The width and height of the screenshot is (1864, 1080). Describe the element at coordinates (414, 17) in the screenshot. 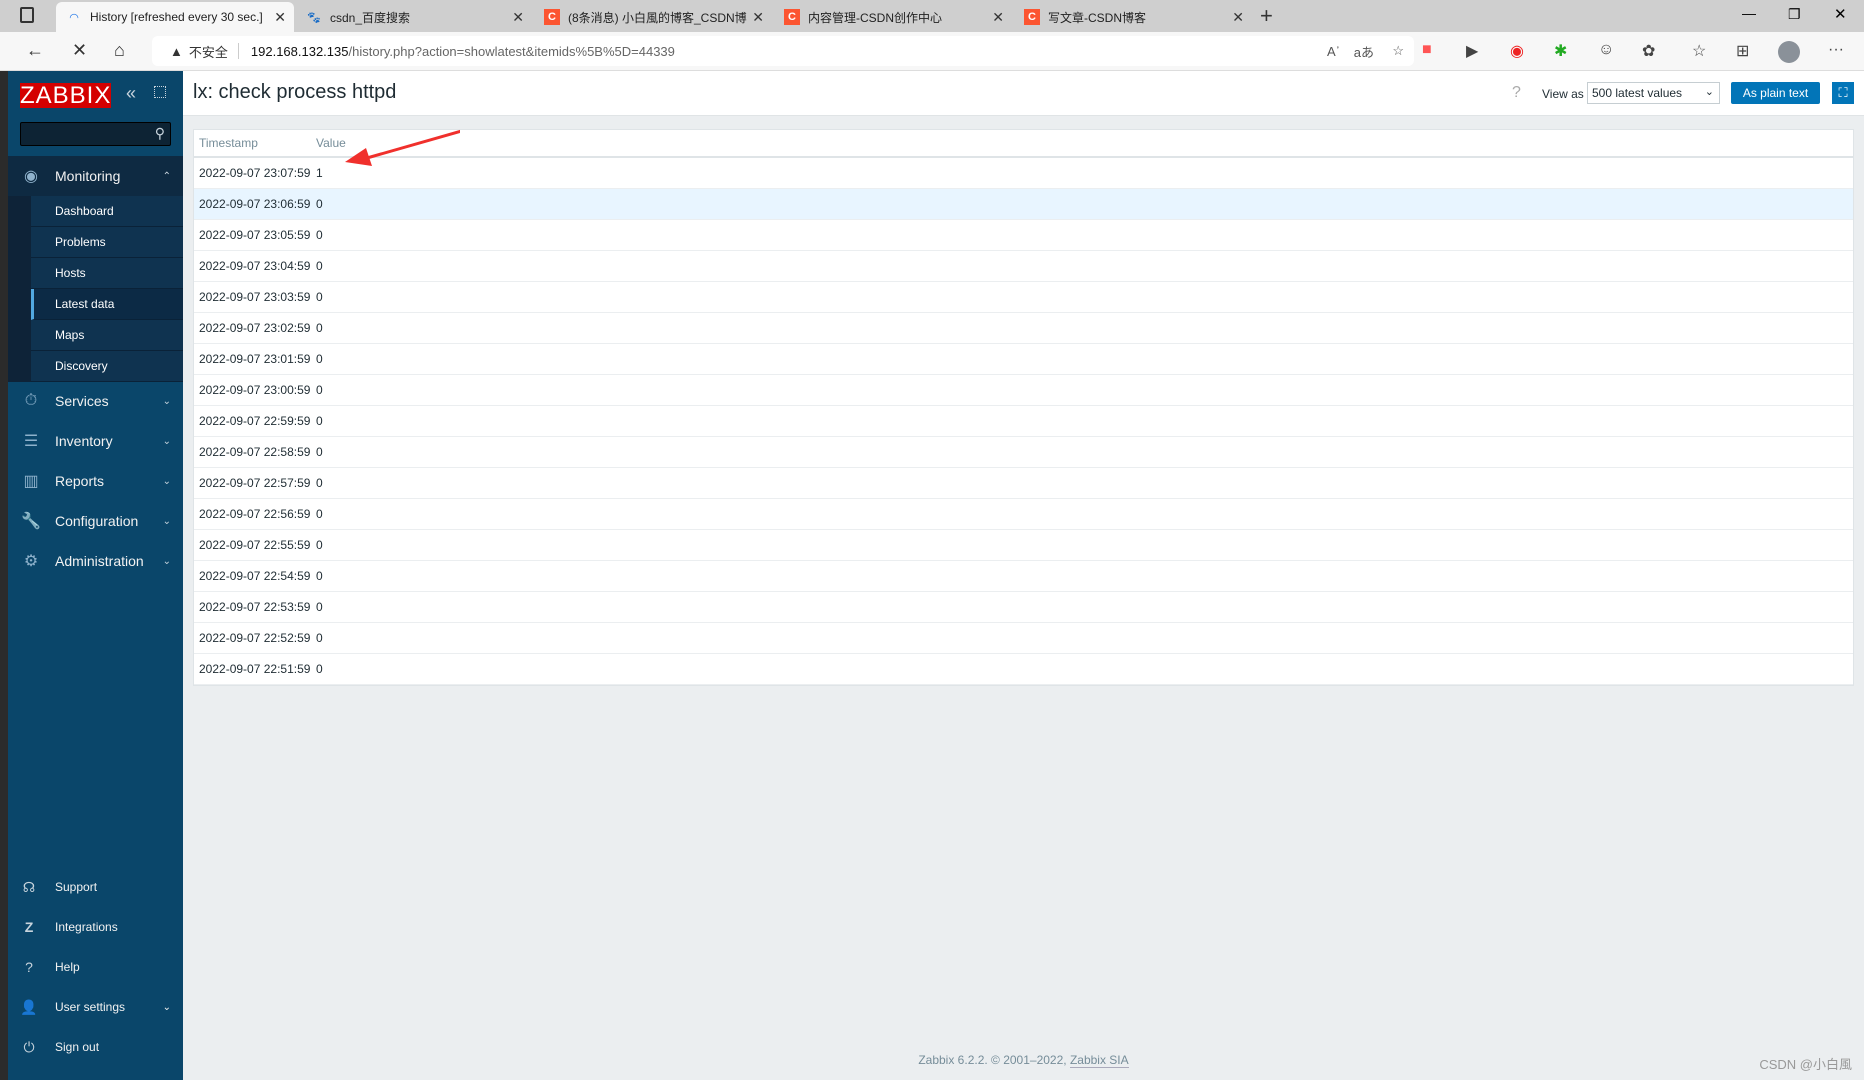

I see `tab-baidu: 🐾 csdn_百度搜索 ✕` at that location.